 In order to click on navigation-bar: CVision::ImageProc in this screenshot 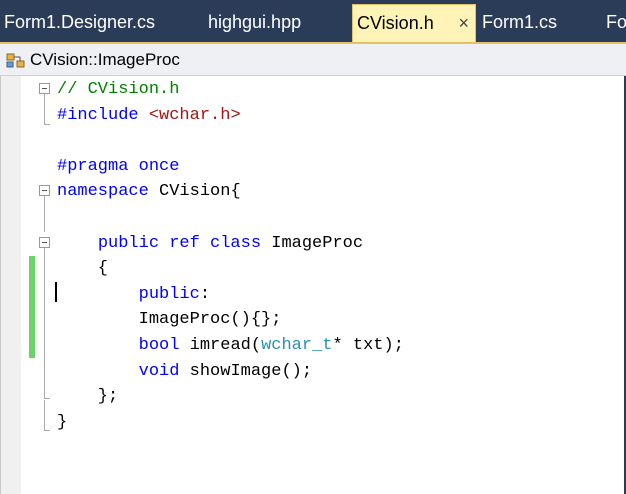, I will do `click(313, 59)`.